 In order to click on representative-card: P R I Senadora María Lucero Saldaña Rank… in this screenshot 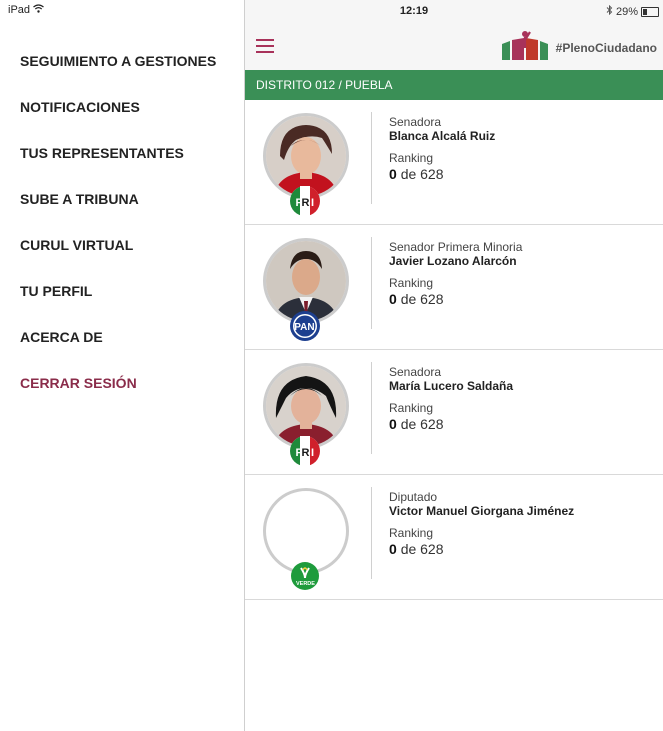, I will do `click(454, 412)`.